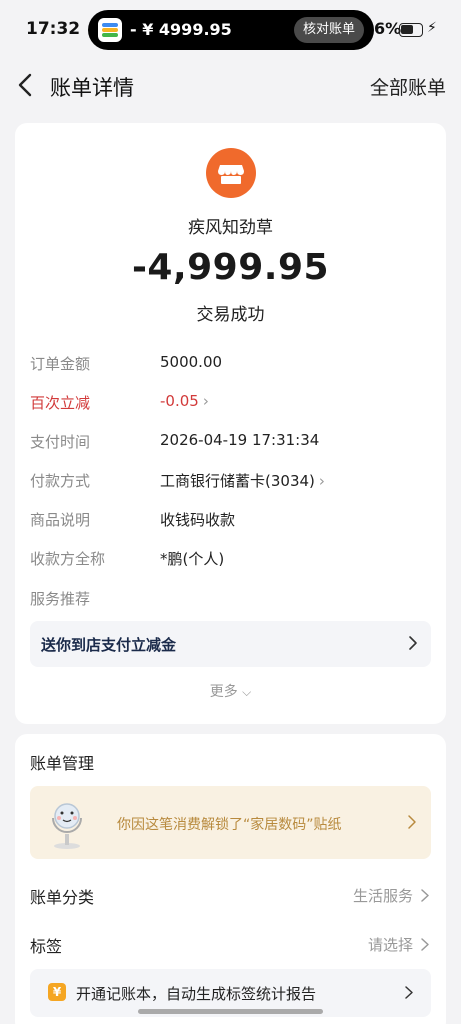 This screenshot has width=461, height=1024. Describe the element at coordinates (230, 404) in the screenshot. I see `discount-row: 百次立减 -0.05 ›` at that location.